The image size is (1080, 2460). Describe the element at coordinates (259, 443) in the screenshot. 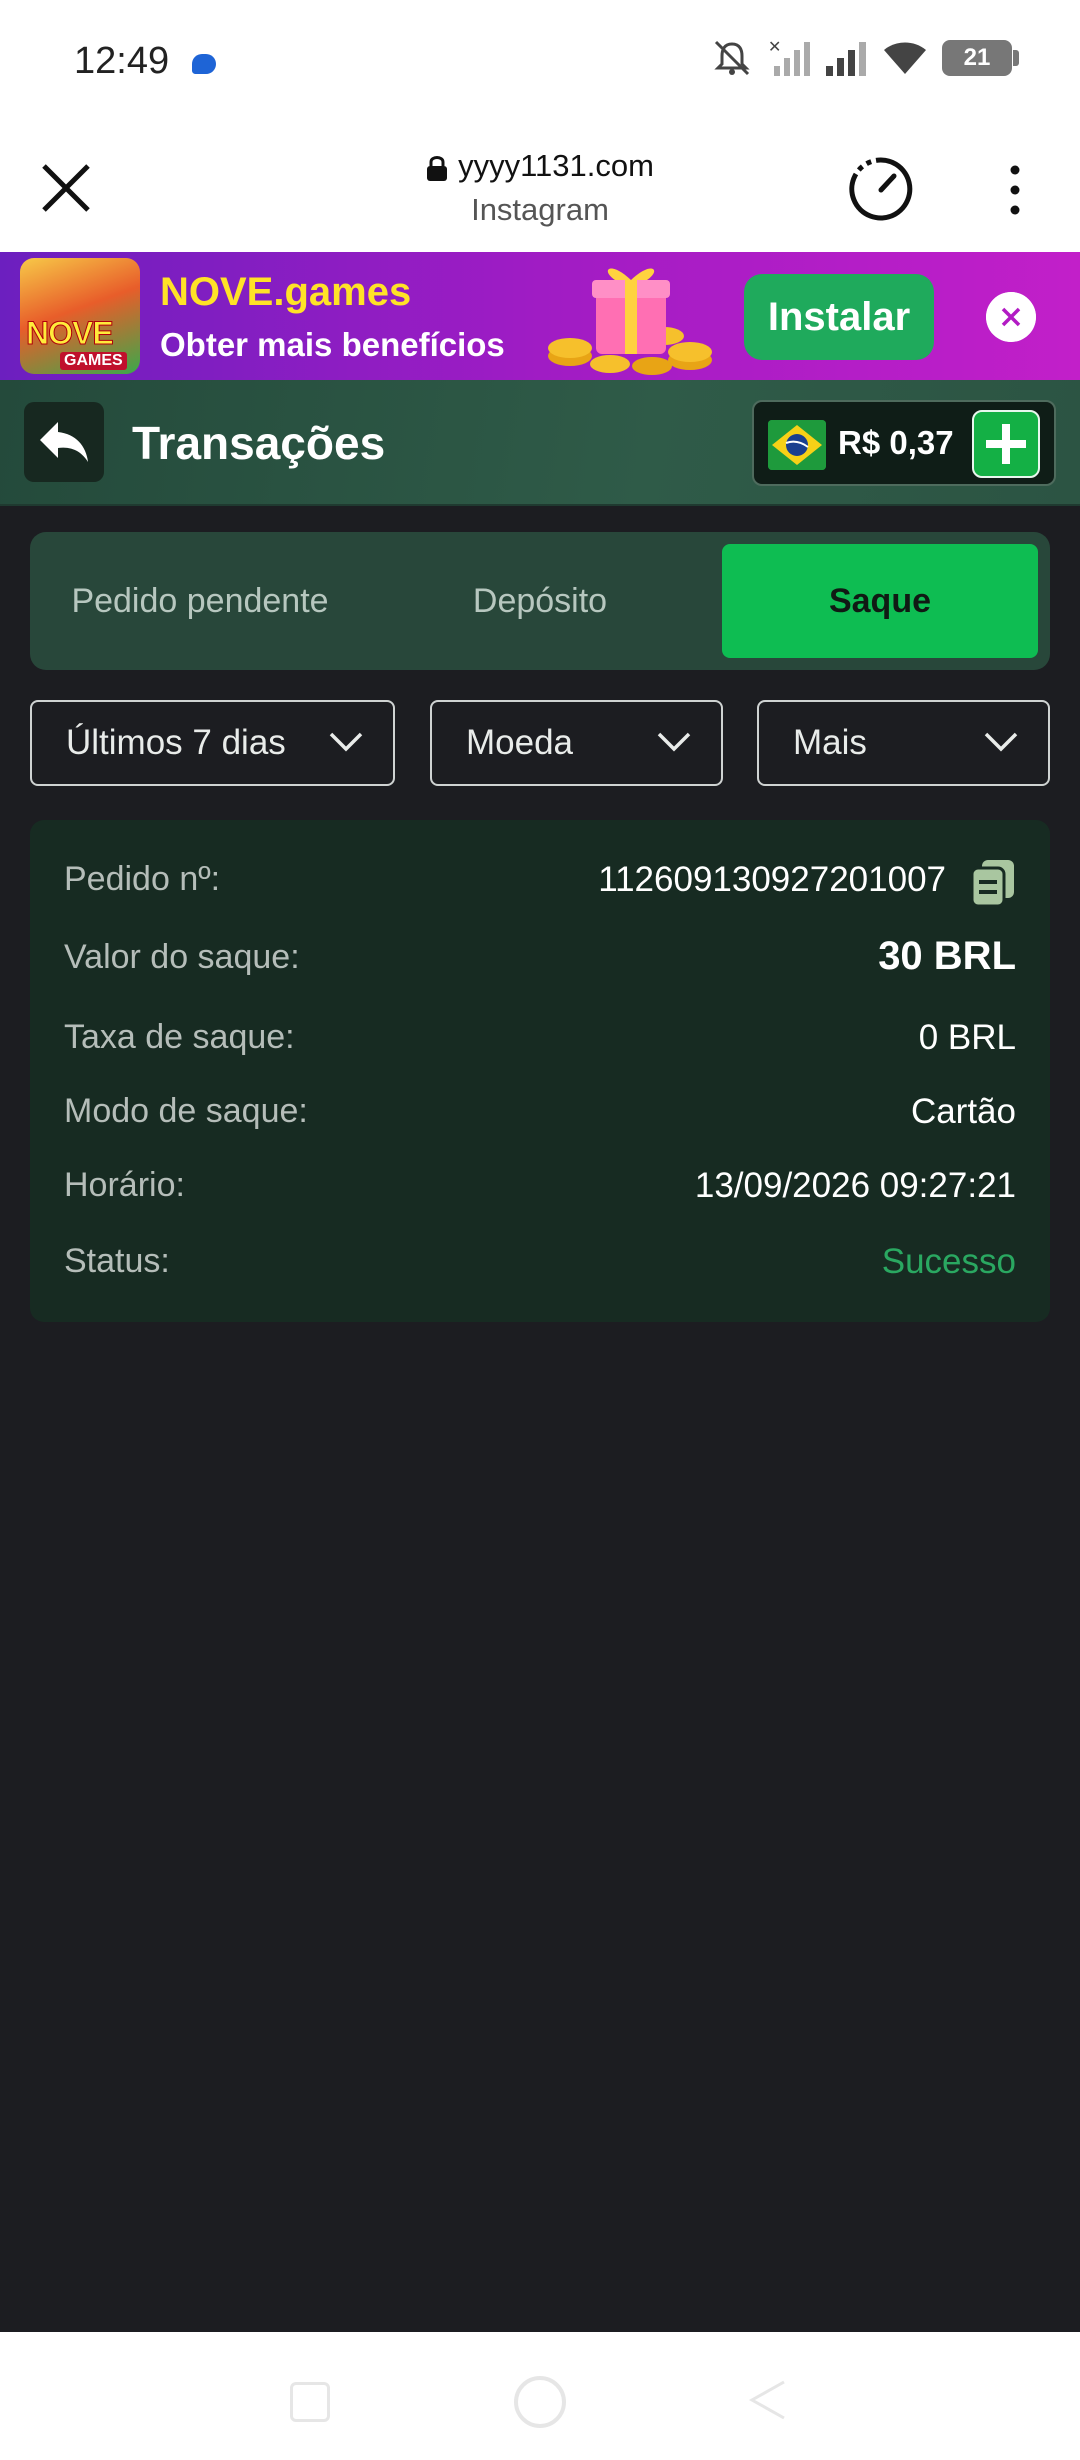

I see `page-title: Transações` at that location.